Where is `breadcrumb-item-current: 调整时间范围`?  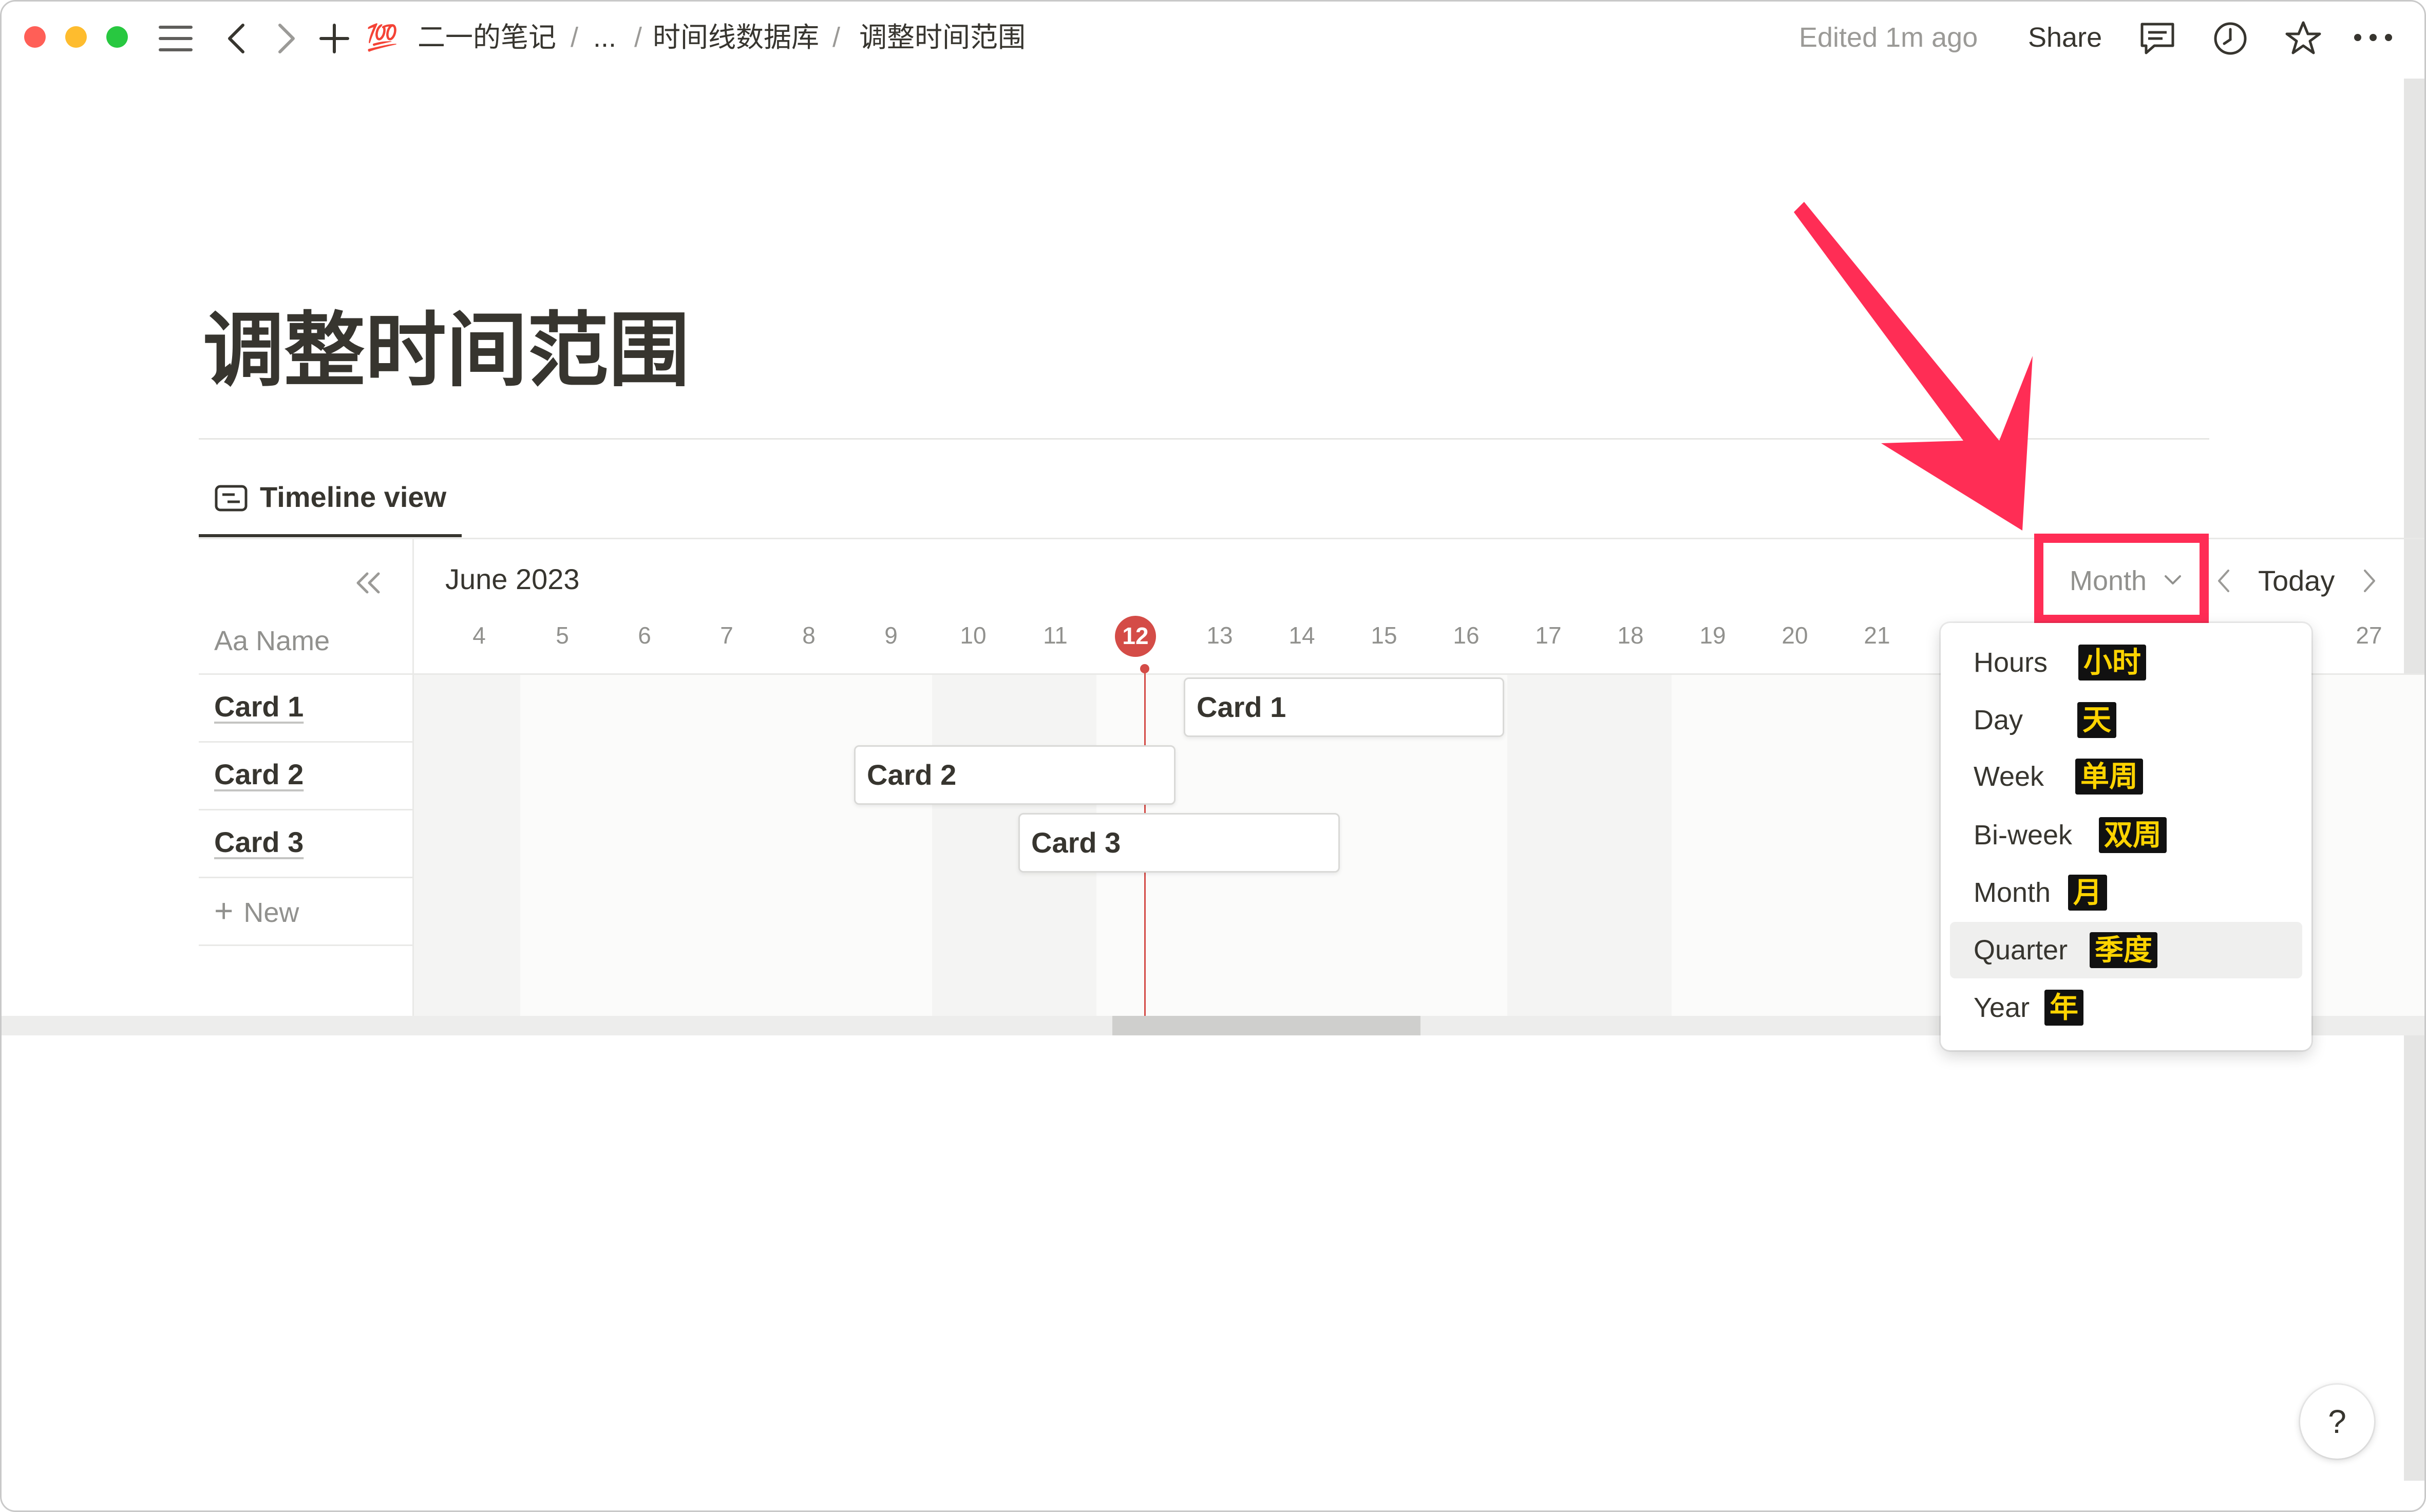
breadcrumb-item-current: 调整时间范围 is located at coordinates (942, 37).